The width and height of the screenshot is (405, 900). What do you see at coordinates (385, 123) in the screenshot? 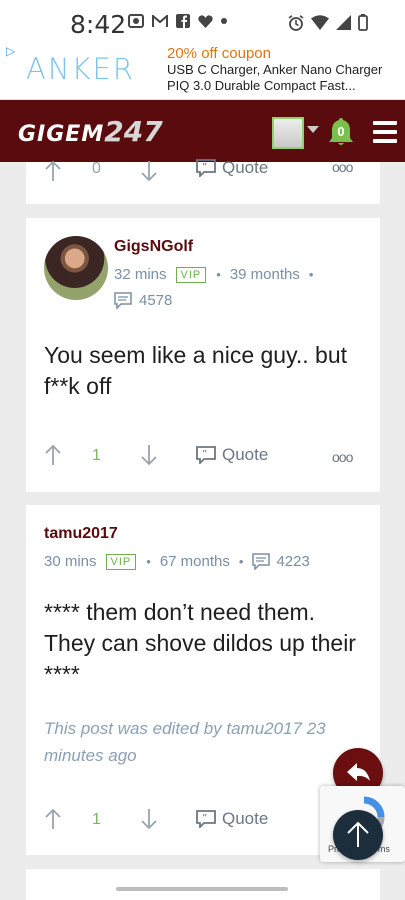
I see `hamburger-icon` at bounding box center [385, 123].